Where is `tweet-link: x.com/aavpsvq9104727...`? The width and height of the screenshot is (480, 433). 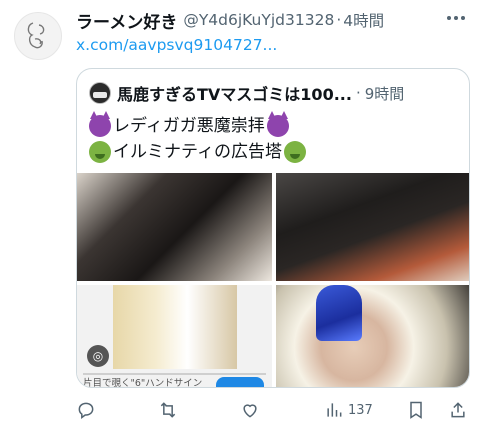 tweet-link: x.com/aavpsvq9104727... is located at coordinates (176, 45).